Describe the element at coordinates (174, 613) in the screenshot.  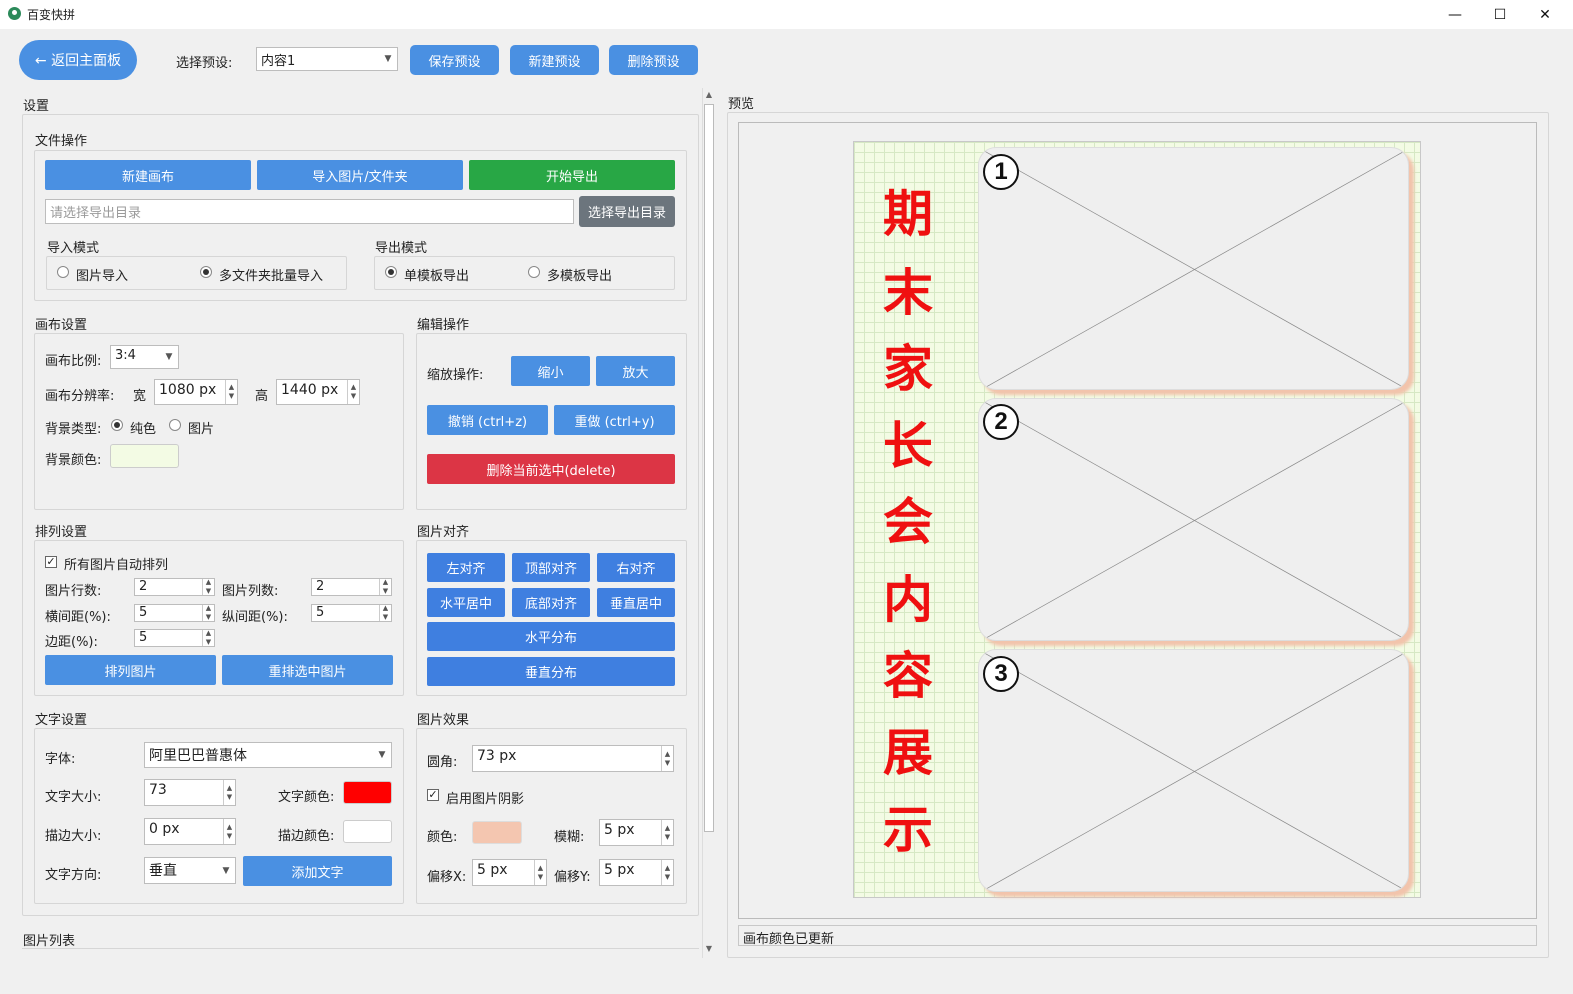
I see `hgap-input: 5 ▲ ▼` at that location.